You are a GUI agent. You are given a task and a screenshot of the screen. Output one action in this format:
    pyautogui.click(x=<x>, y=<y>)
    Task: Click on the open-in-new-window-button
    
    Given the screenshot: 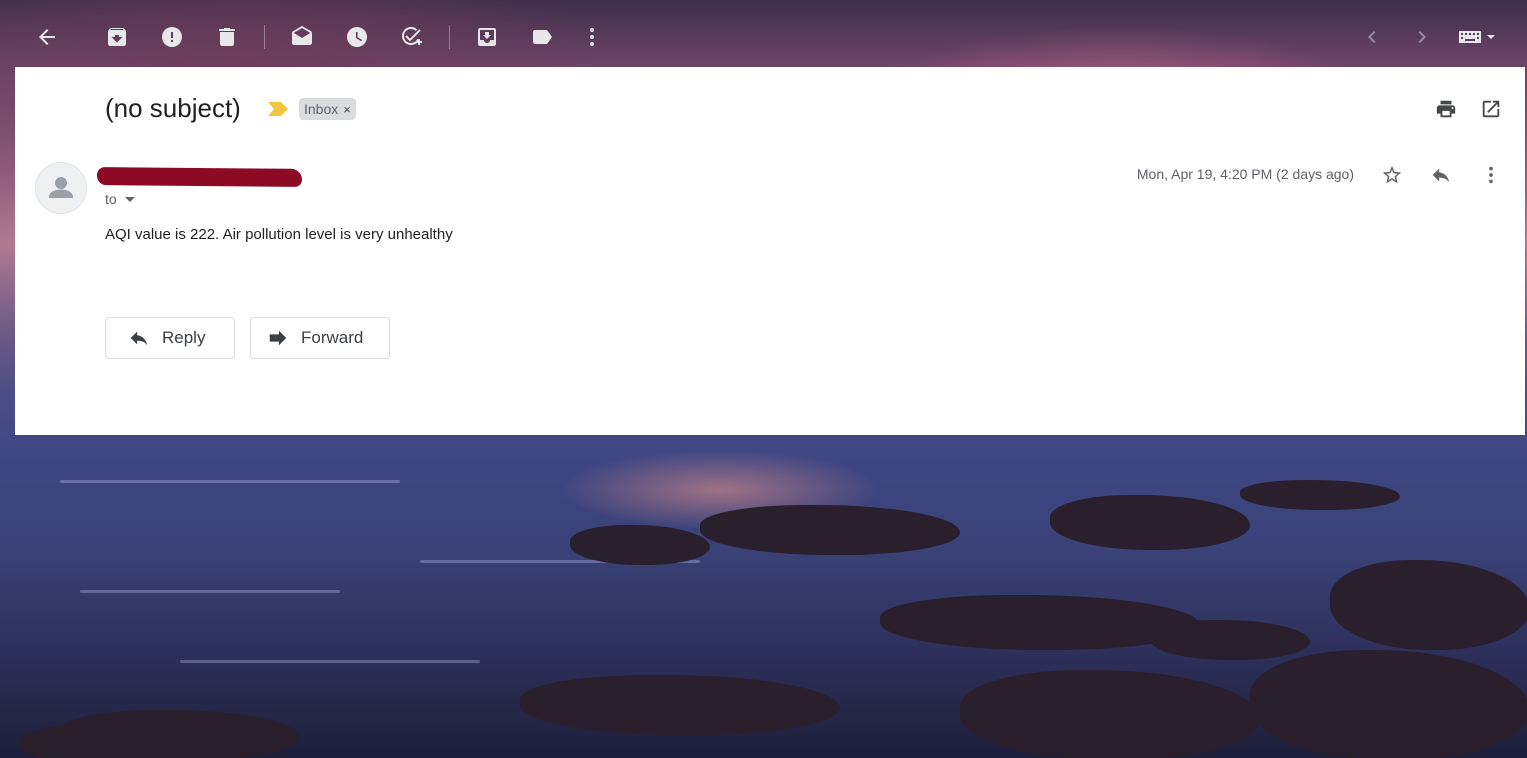 What is the action you would take?
    pyautogui.click(x=1491, y=109)
    